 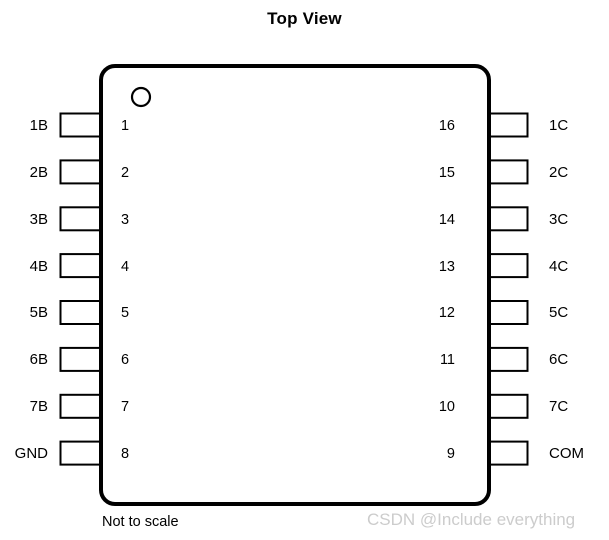 What do you see at coordinates (38, 172) in the screenshot?
I see `pin-label-left-2: 2B` at bounding box center [38, 172].